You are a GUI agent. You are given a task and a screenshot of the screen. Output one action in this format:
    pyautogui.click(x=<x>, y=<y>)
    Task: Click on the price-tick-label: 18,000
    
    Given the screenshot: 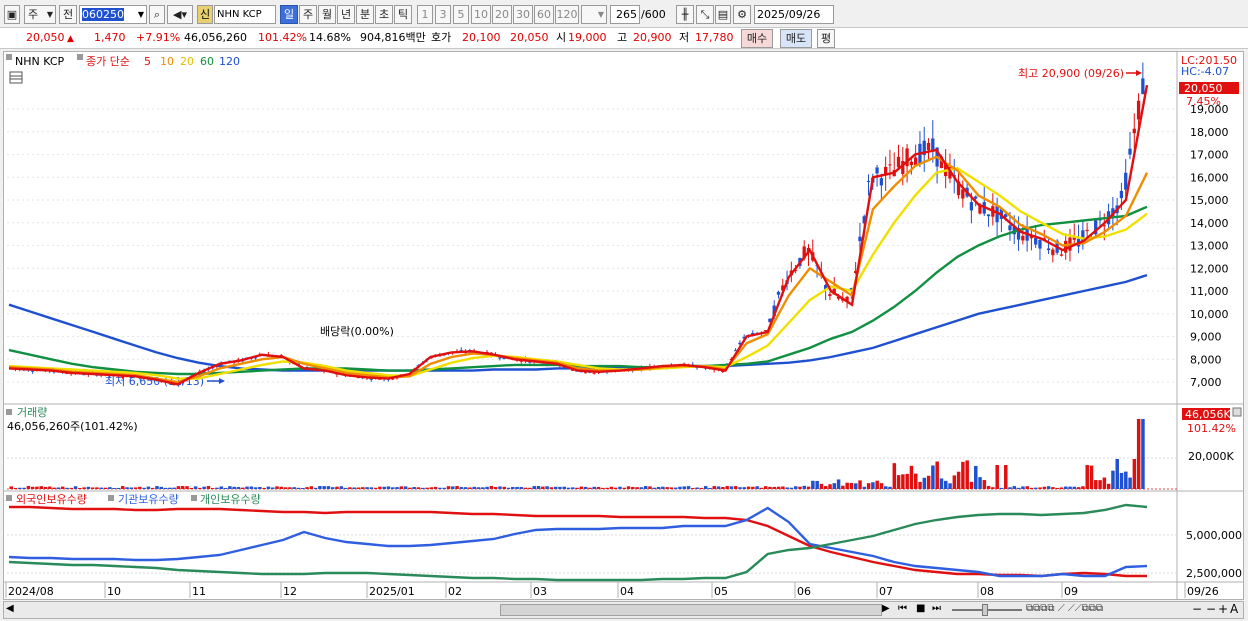 What is the action you would take?
    pyautogui.click(x=1209, y=132)
    